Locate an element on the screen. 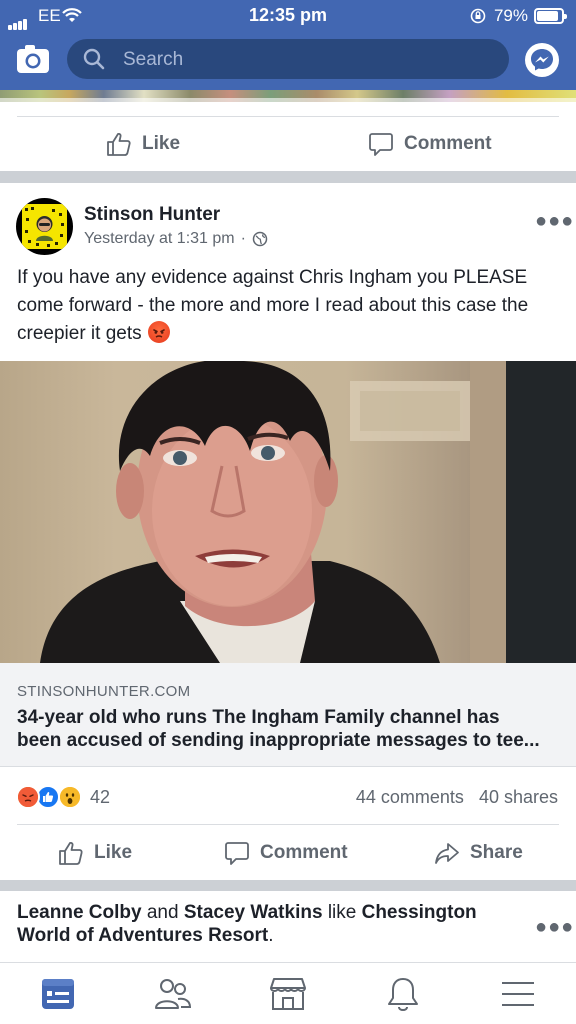 This screenshot has height=1024, width=576. angry-reaction-icon is located at coordinates (28, 797).